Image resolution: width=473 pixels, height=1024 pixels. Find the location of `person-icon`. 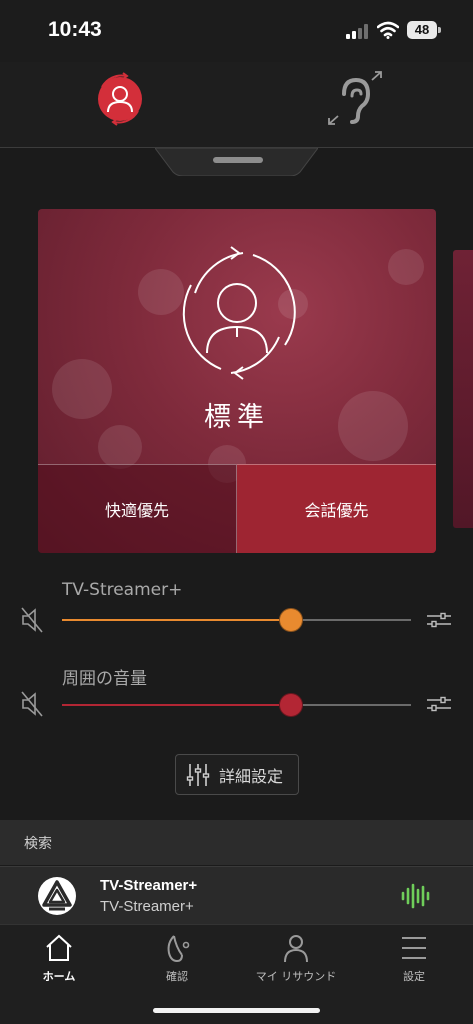

person-icon is located at coordinates (296, 949).